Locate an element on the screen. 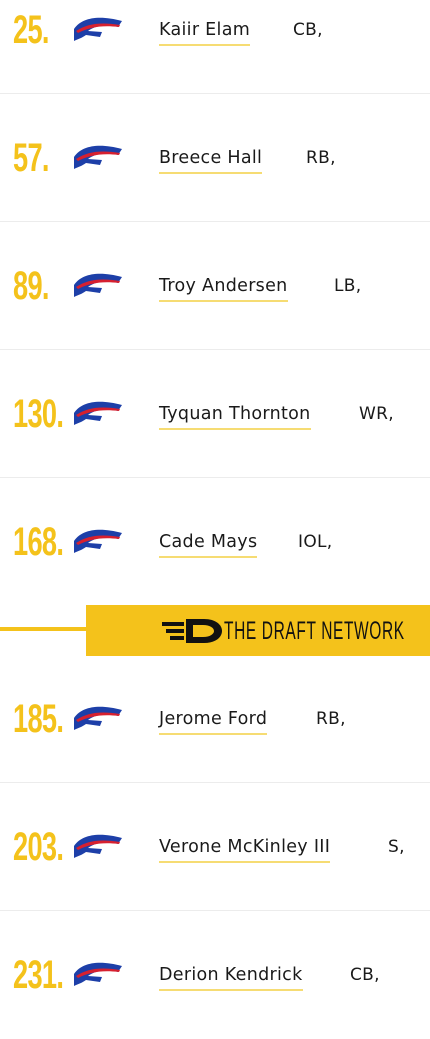 This screenshot has height=1039, width=430. player-name: Kaiir Elam is located at coordinates (205, 33).